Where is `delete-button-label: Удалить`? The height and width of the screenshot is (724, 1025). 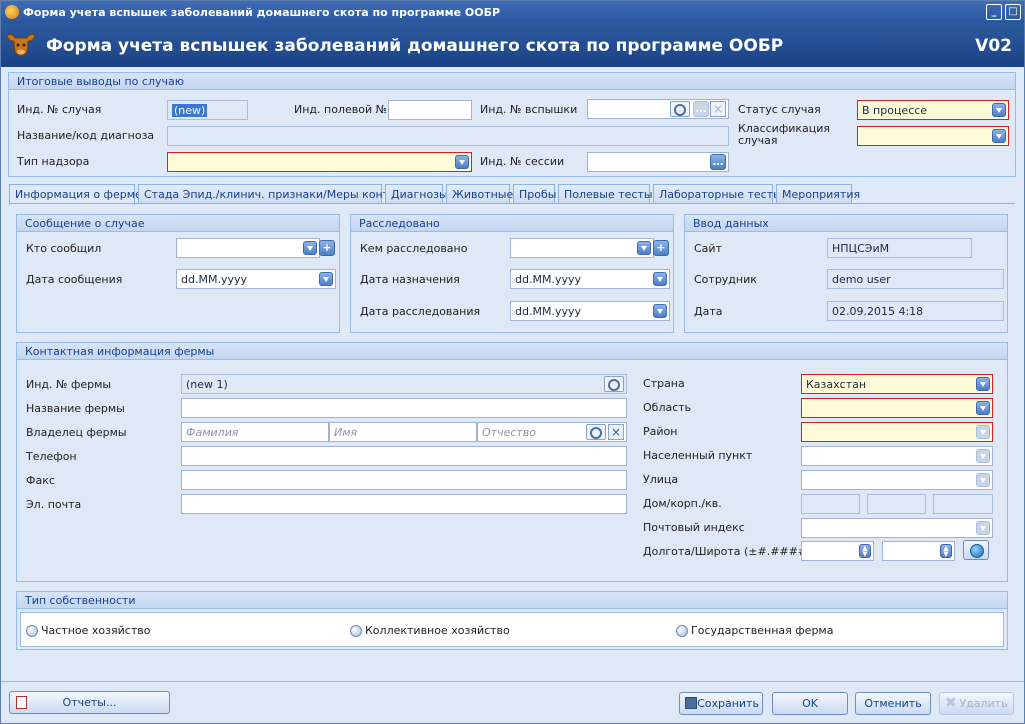 delete-button-label: Удалить is located at coordinates (983, 703).